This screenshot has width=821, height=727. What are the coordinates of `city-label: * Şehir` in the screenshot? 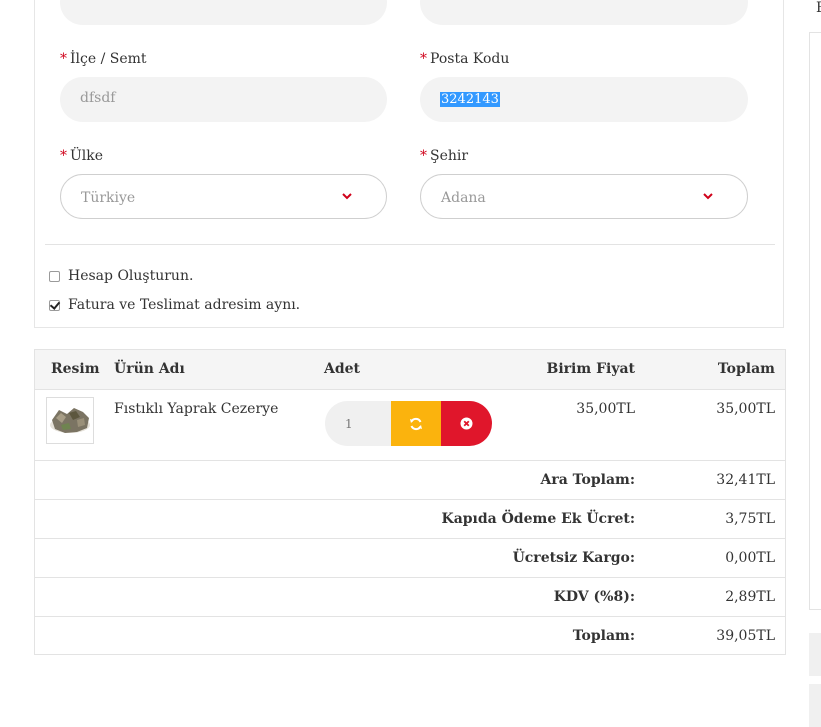 It's located at (444, 156).